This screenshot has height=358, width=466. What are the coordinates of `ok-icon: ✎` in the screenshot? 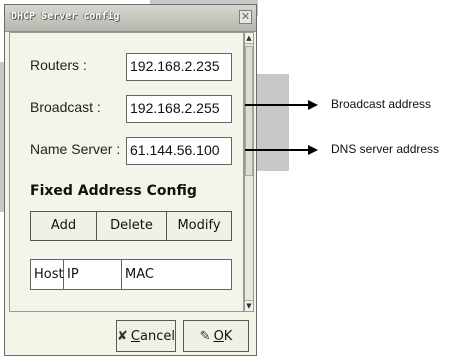 It's located at (205, 336).